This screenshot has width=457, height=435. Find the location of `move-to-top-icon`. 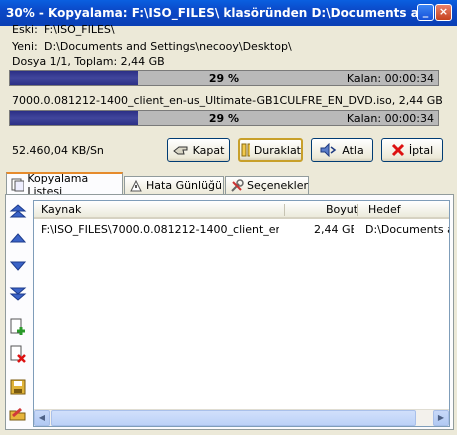

move-to-top-icon is located at coordinates (18, 212).